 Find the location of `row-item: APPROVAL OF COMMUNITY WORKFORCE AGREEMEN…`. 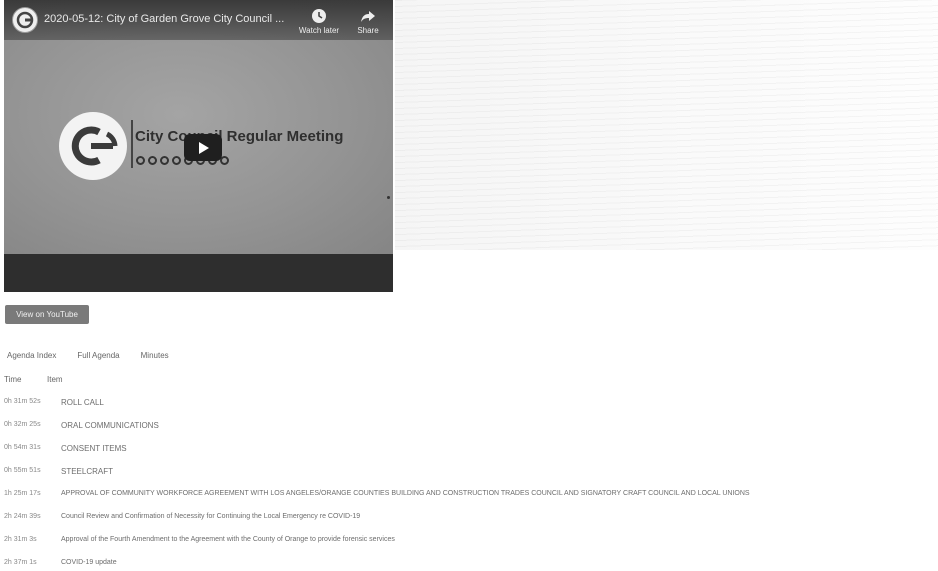

row-item: APPROVAL OF COMMUNITY WORKFORCE AGREEMEN… is located at coordinates (405, 493).